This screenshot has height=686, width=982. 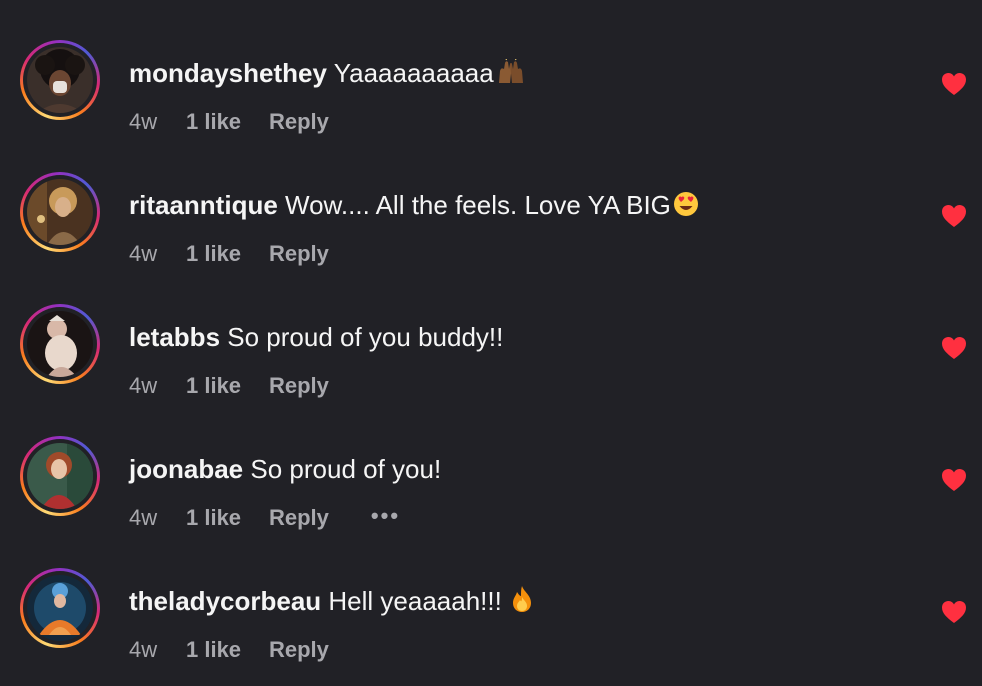 What do you see at coordinates (413, 73) in the screenshot?
I see `comment-text: Yaaaaaaaaaa` at bounding box center [413, 73].